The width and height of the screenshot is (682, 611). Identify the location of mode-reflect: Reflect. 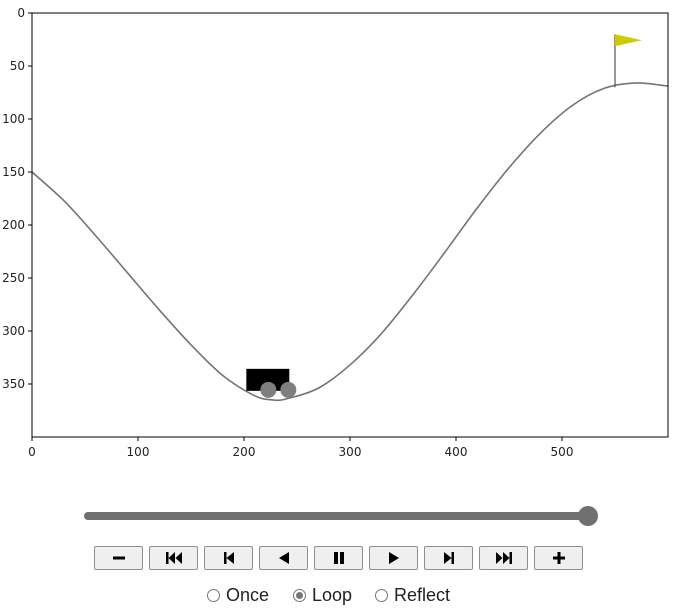
(412, 595).